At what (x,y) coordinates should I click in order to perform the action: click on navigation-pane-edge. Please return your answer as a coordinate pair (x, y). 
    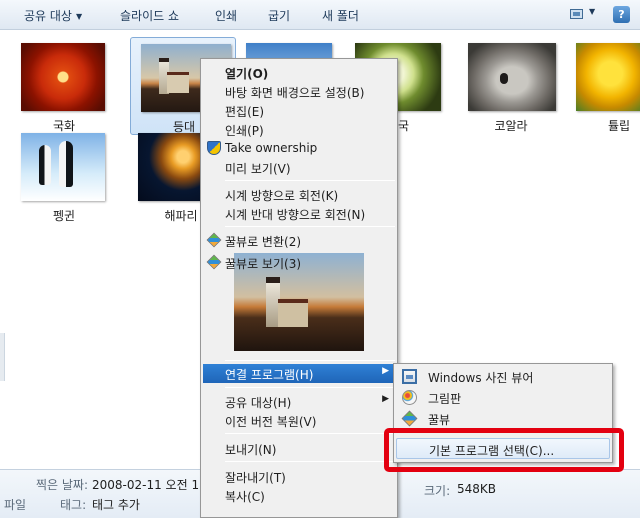
    Looking at the image, I should click on (2, 357).